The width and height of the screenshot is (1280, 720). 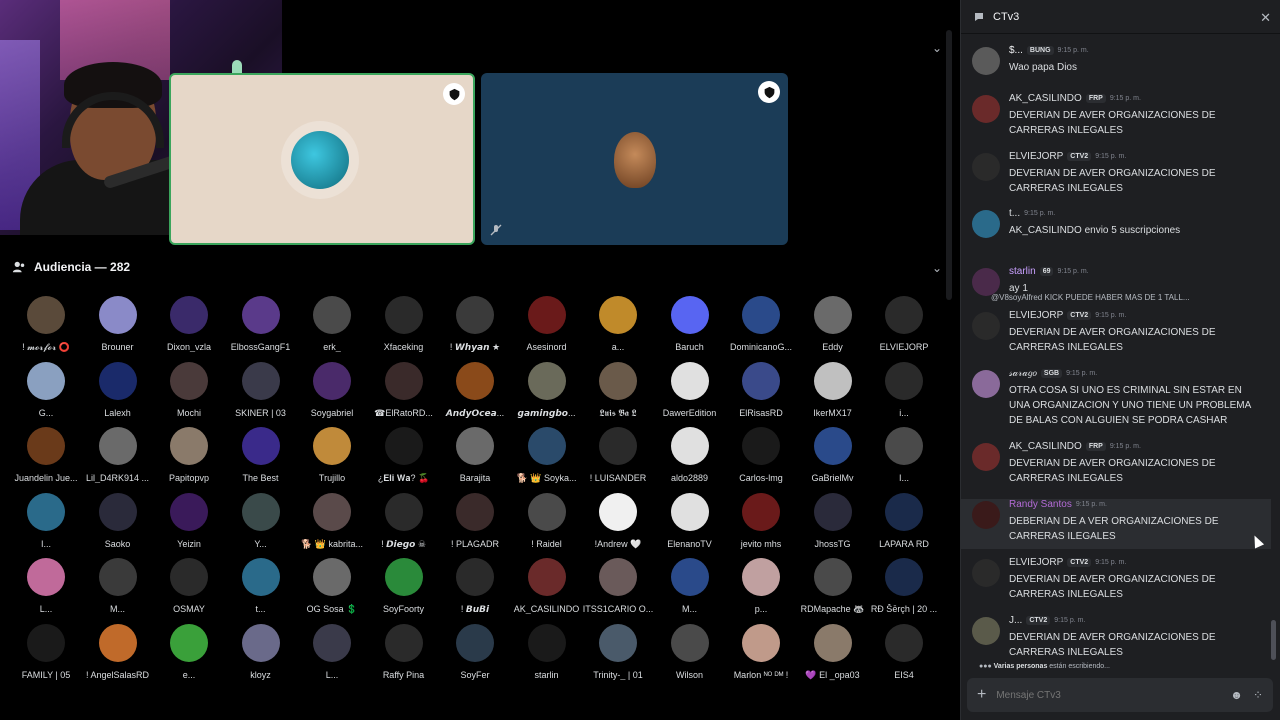 What do you see at coordinates (949, 165) in the screenshot?
I see `stage-scrollbar` at bounding box center [949, 165].